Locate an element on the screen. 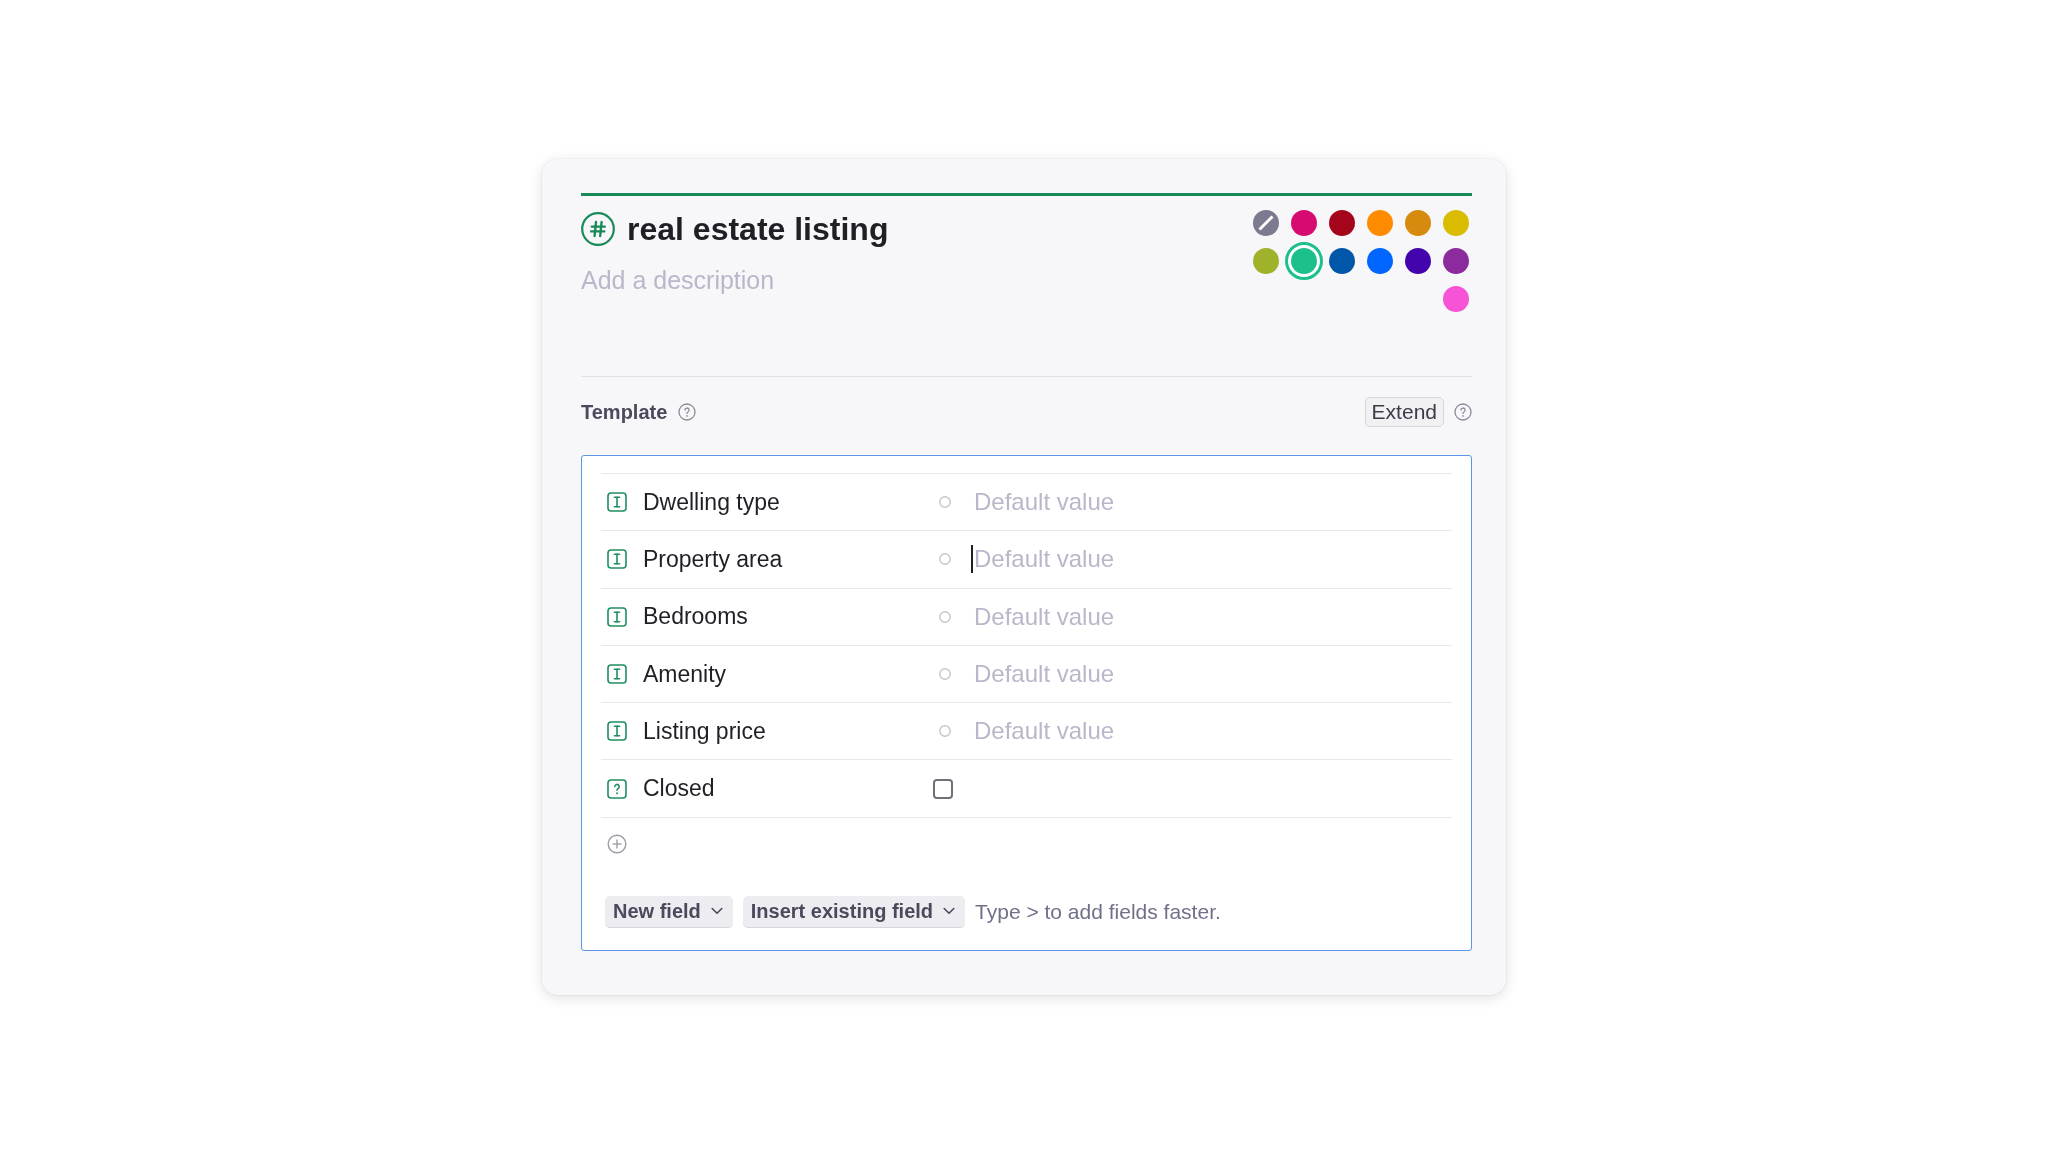 Image resolution: width=2048 pixels, height=1152 pixels. field-name: Bedrooms is located at coordinates (696, 617).